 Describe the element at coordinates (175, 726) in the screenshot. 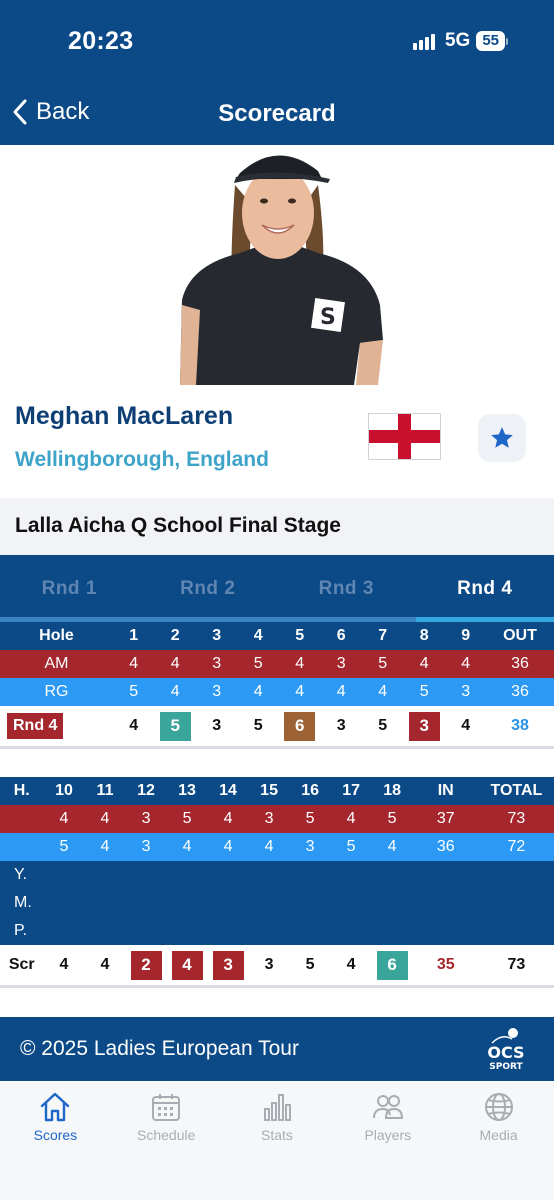

I see `hole-score-birdie: 5` at that location.